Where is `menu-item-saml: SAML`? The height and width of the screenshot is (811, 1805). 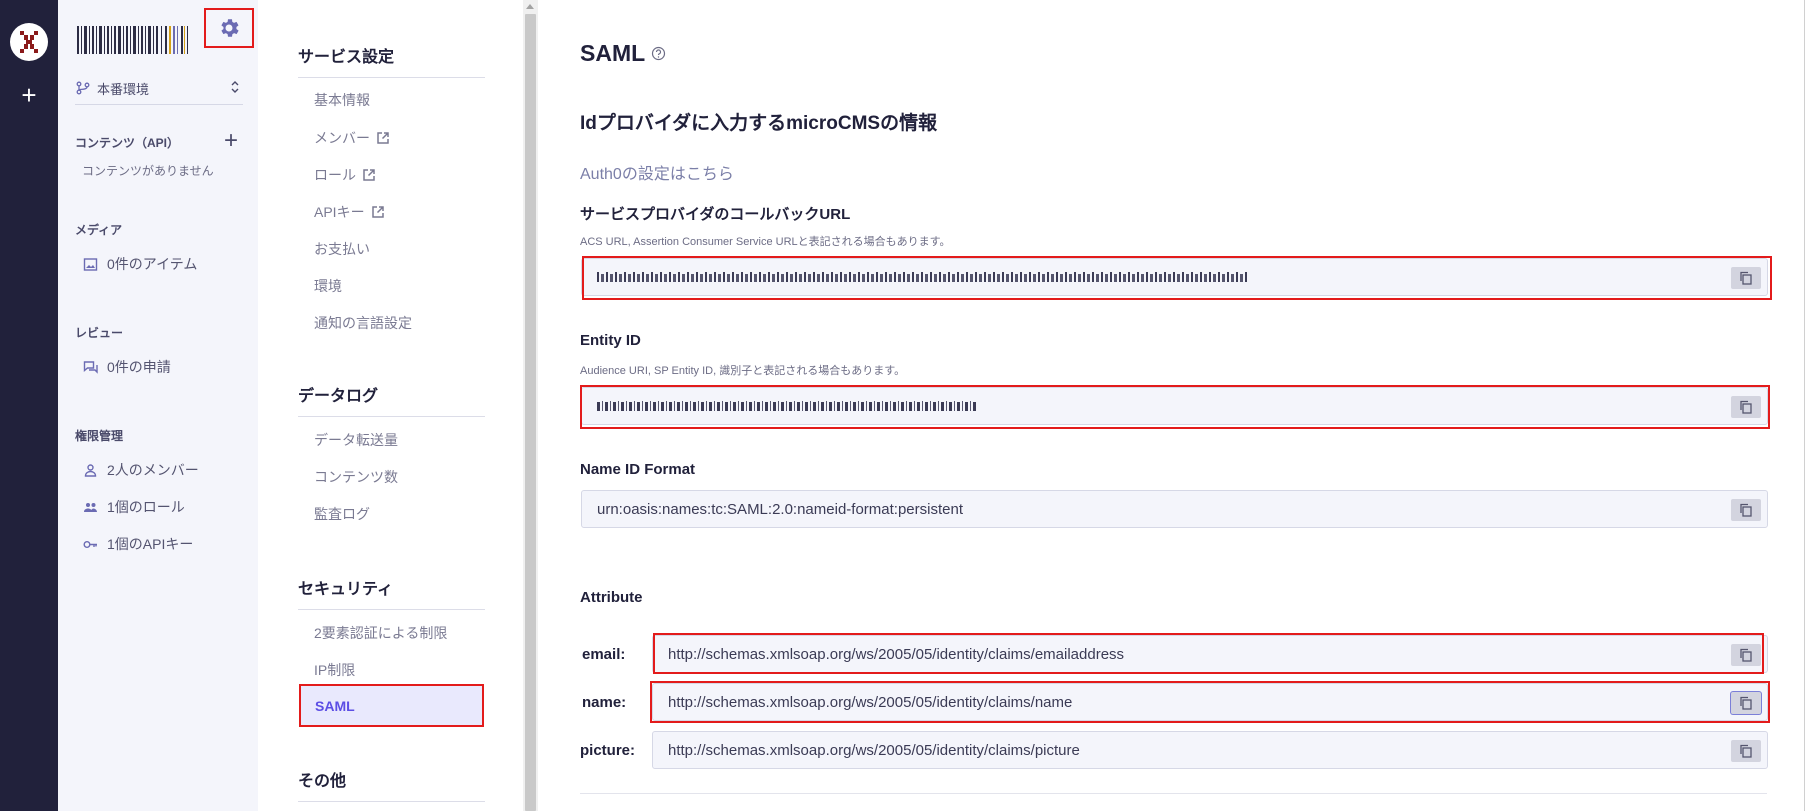
menu-item-saml: SAML is located at coordinates (391, 705).